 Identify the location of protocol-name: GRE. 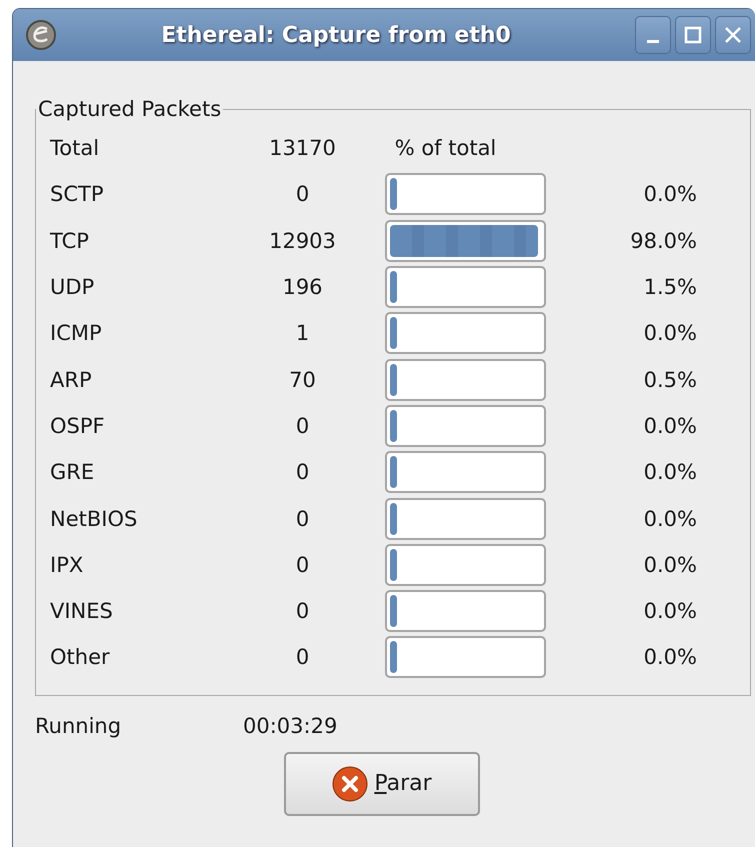
(73, 472).